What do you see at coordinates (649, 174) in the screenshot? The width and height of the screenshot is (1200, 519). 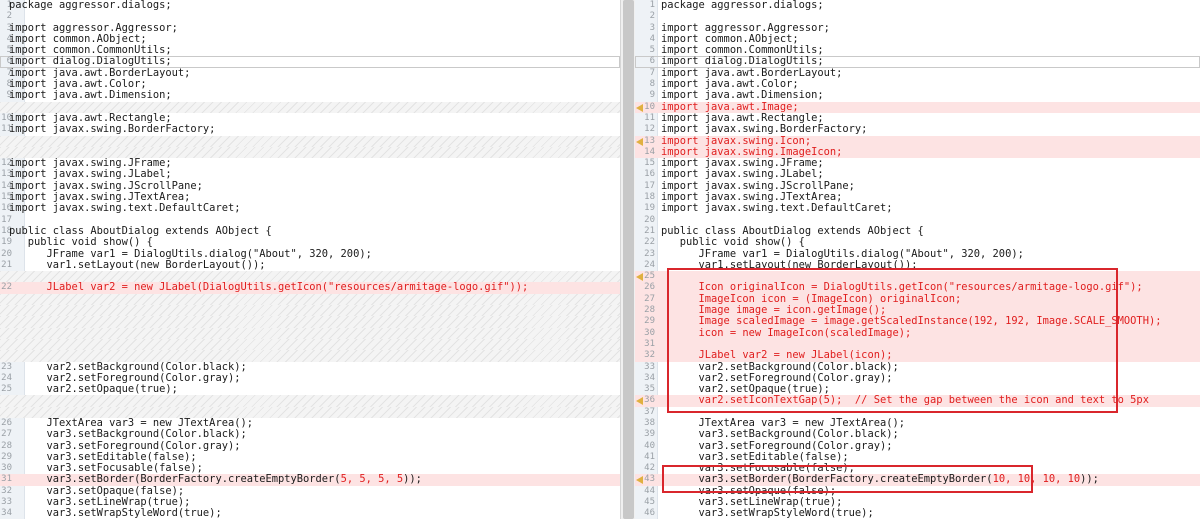 I see `line-number: 16` at bounding box center [649, 174].